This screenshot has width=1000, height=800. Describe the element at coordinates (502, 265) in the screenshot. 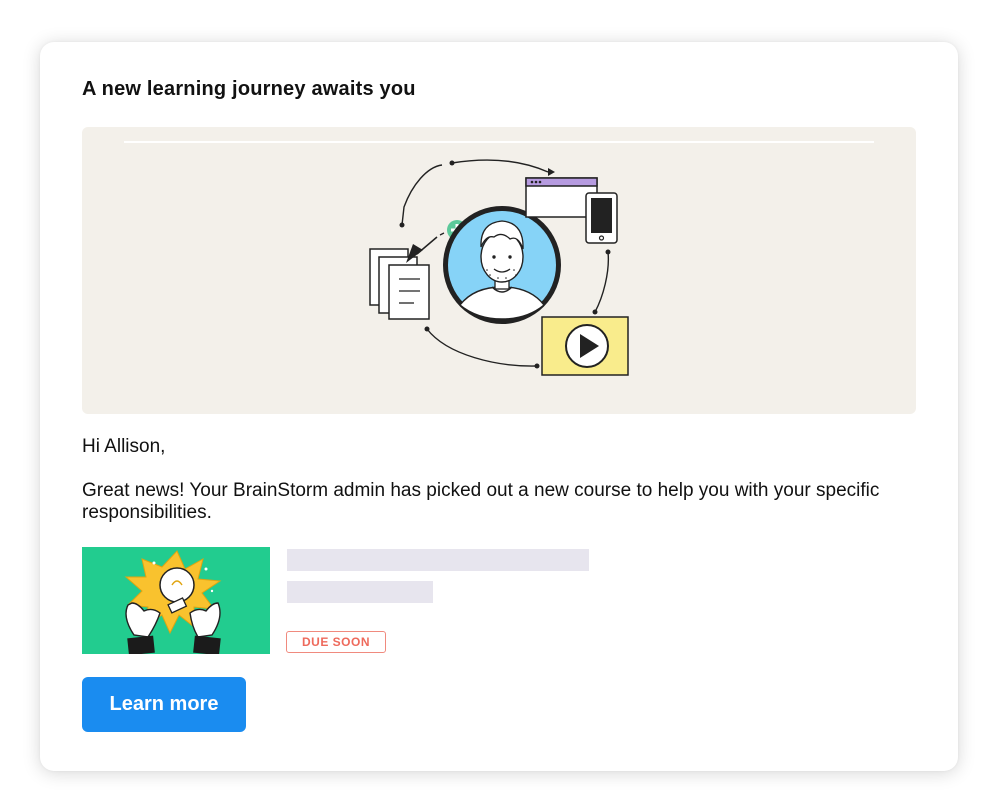

I see `user-avatar-icon` at that location.